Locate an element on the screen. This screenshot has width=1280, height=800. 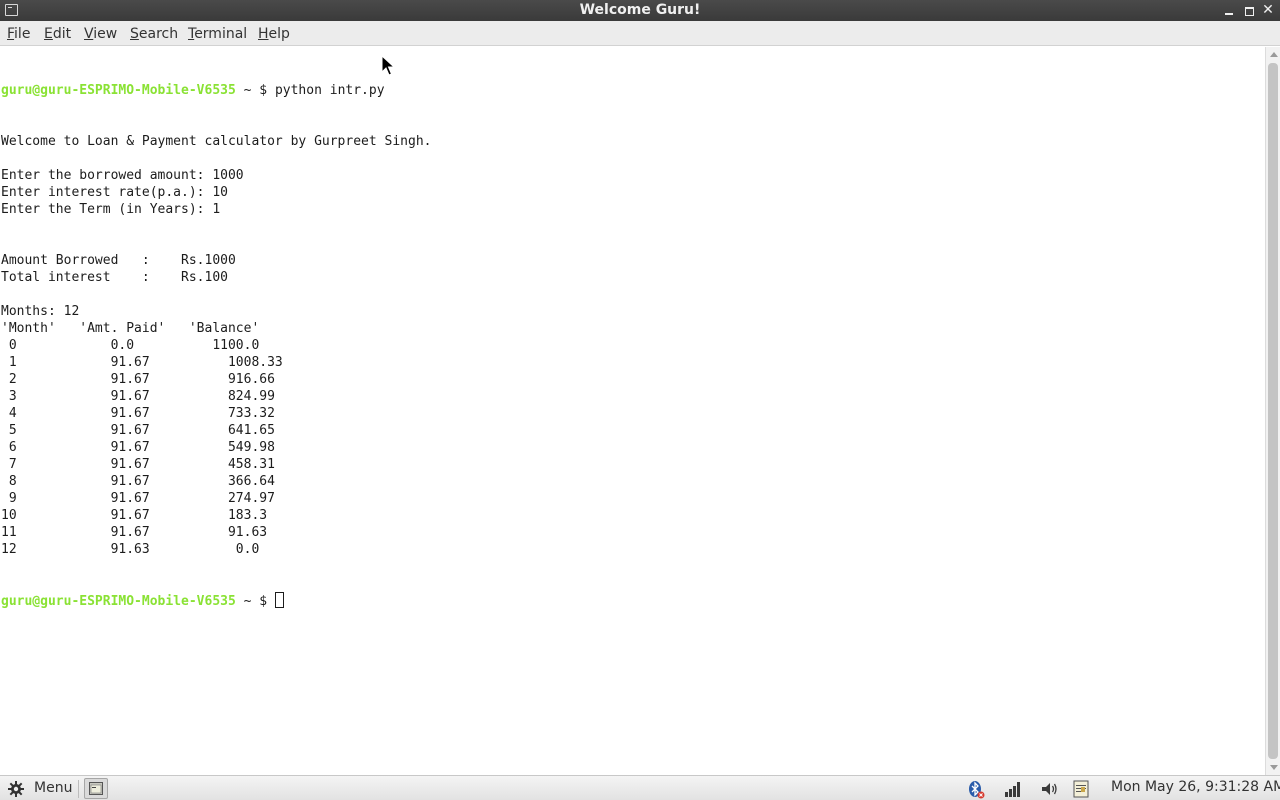
mouse-pointer-icon is located at coordinates (388, 65).